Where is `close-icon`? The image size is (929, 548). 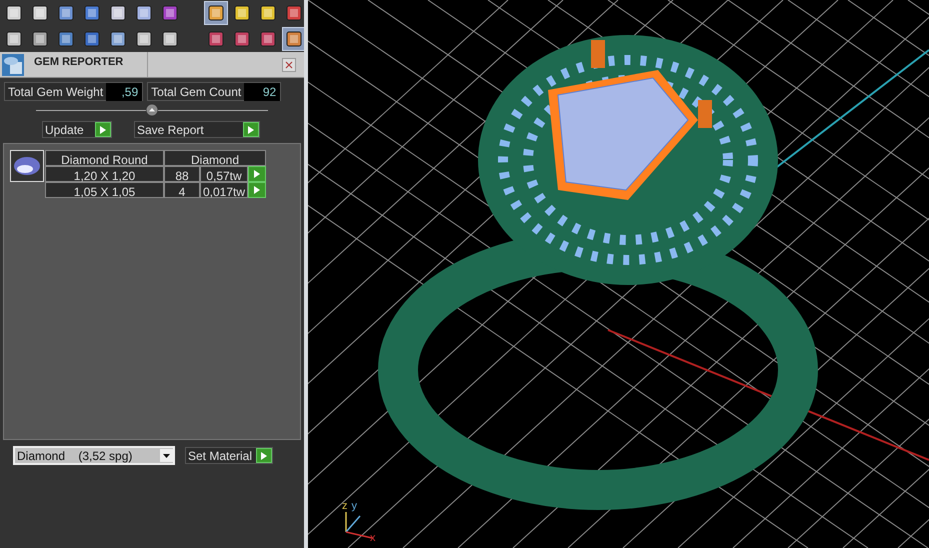 close-icon is located at coordinates (289, 64).